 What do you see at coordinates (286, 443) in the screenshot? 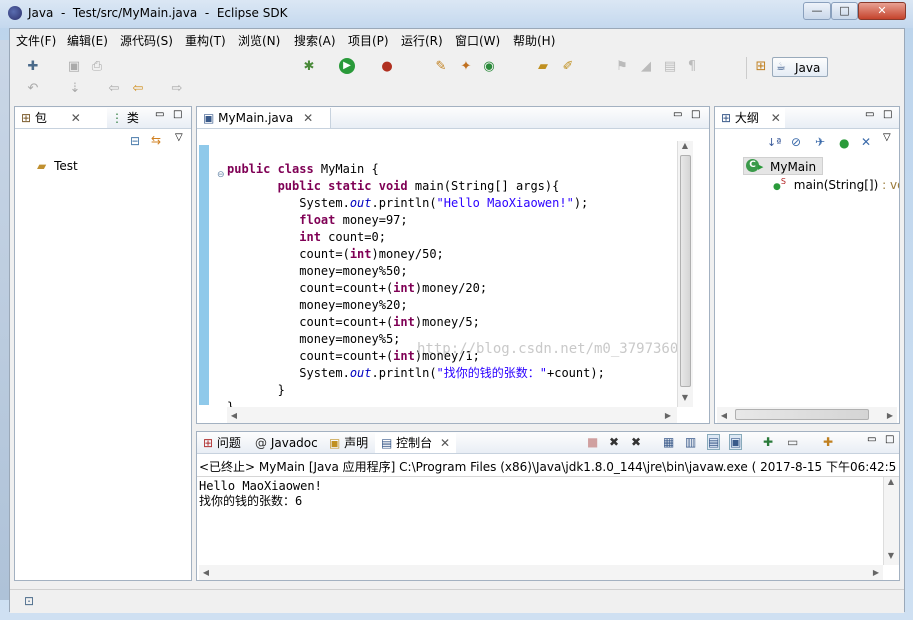
I see `tab-javadoc: @ Javadoc` at bounding box center [286, 443].